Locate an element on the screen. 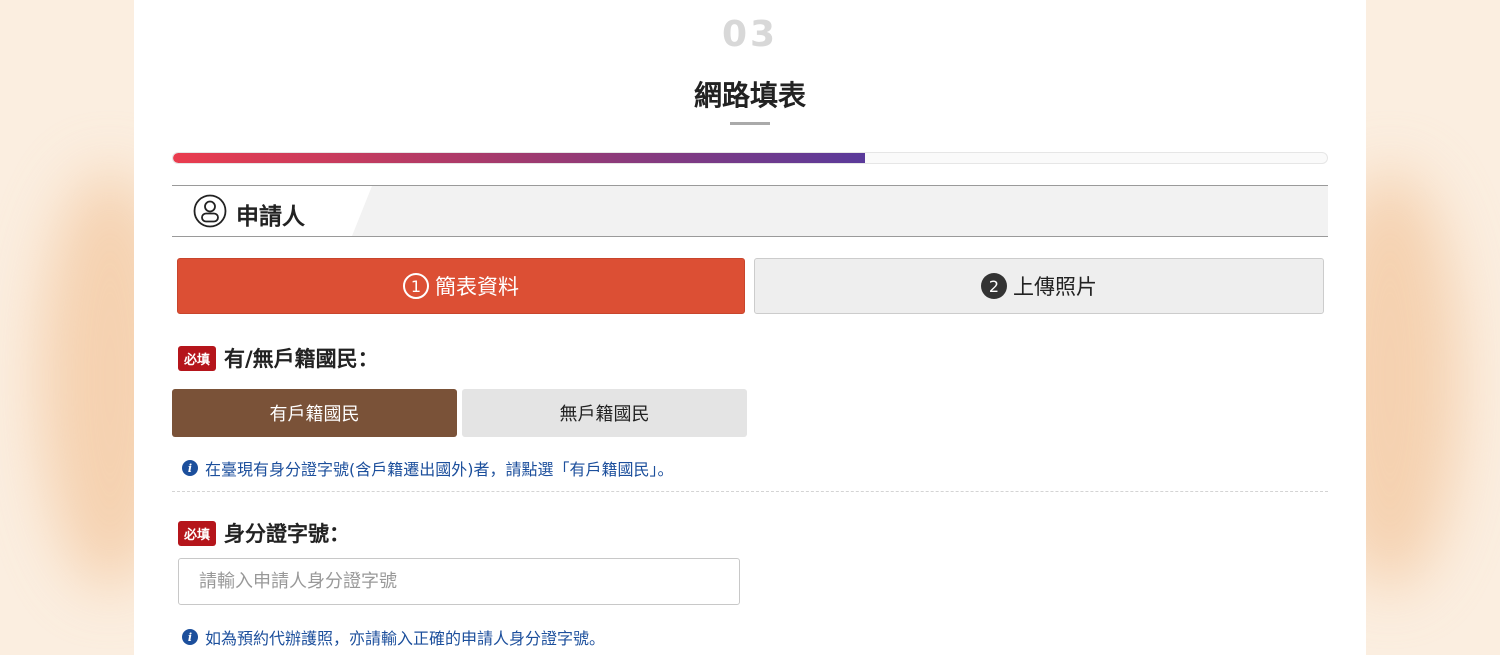 This screenshot has height=655, width=1500. section-header: 申請人 is located at coordinates (750, 211).